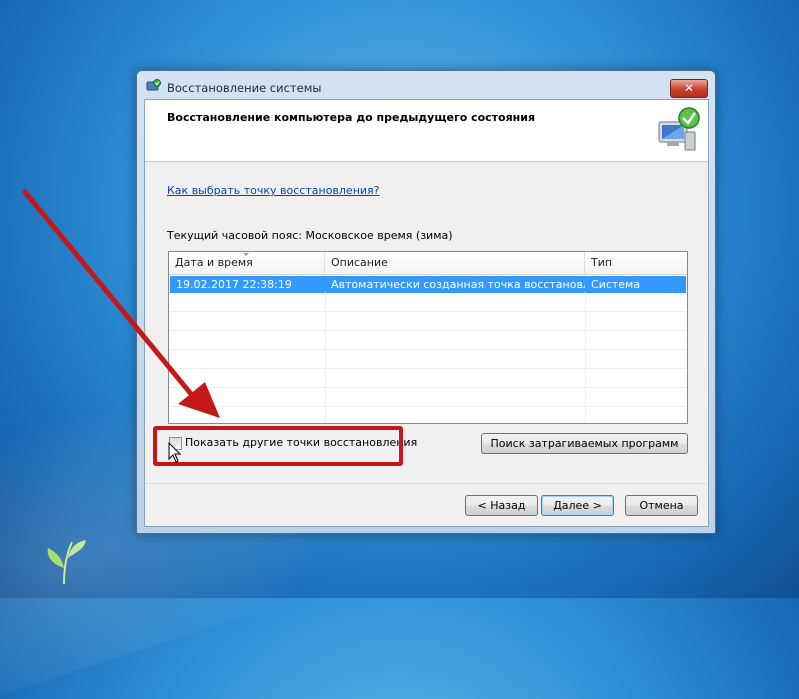 This screenshot has width=799, height=699. I want to click on close-button: ✕, so click(689, 88).